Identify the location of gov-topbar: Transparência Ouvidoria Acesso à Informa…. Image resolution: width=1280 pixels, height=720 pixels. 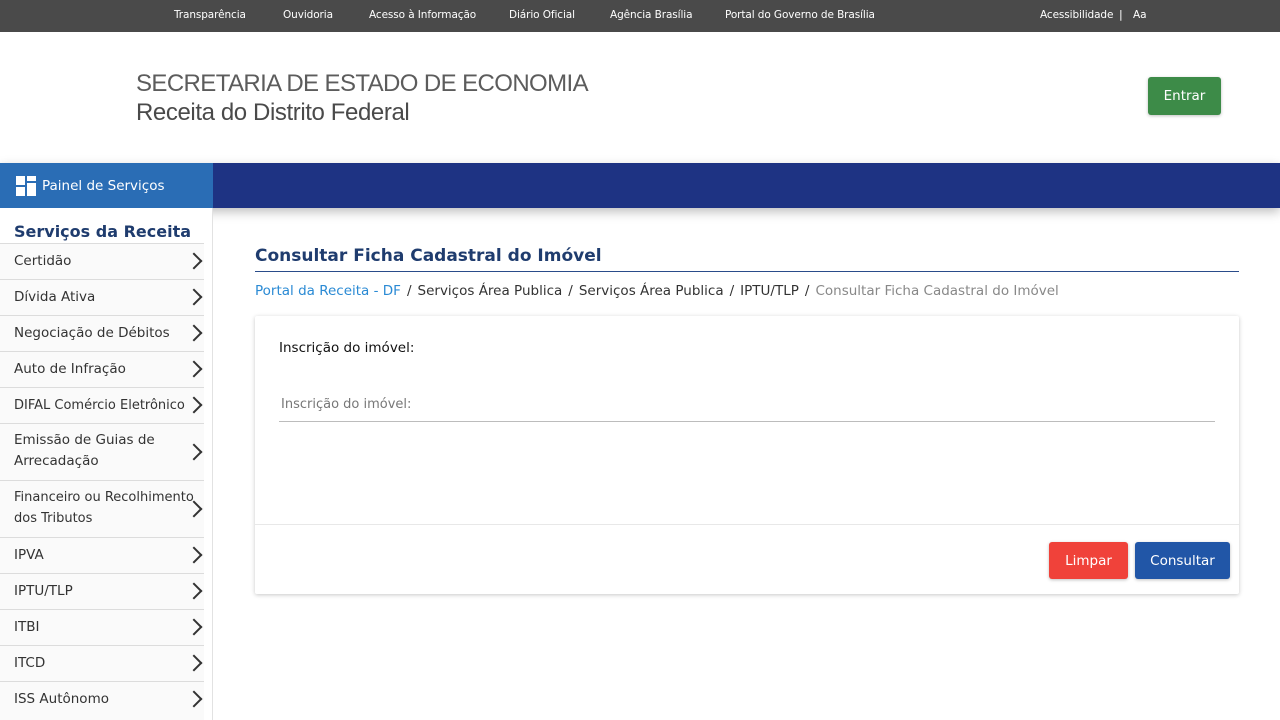
(640, 16).